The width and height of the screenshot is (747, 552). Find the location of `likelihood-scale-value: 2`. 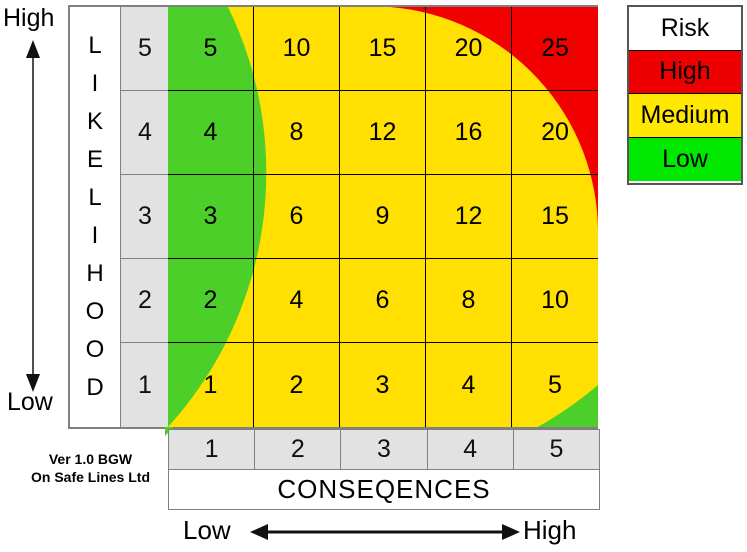

likelihood-scale-value: 2 is located at coordinates (145, 301).